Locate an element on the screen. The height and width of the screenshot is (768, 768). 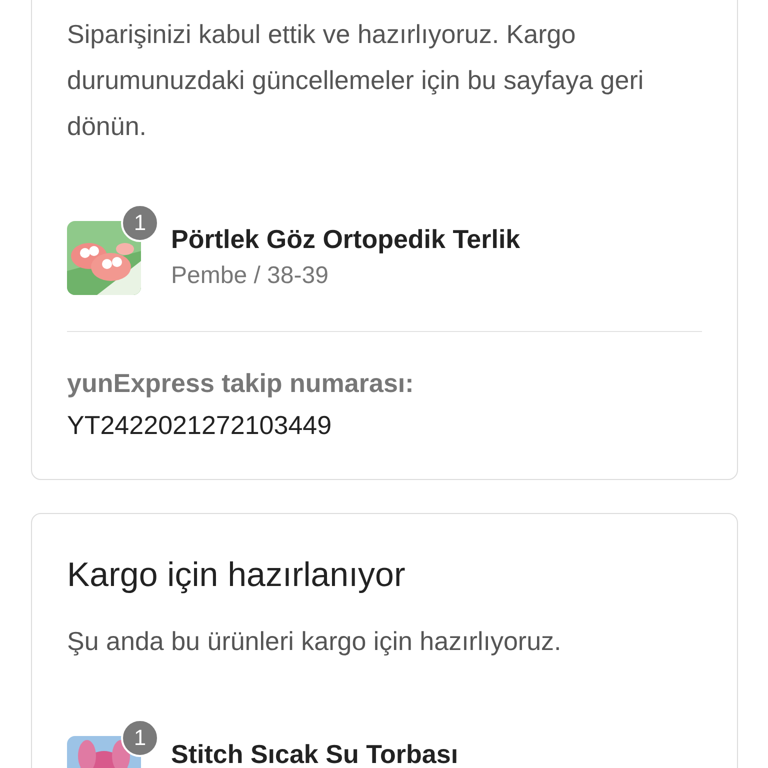
tracking-label: yunExpress takip numarası: is located at coordinates (241, 383).